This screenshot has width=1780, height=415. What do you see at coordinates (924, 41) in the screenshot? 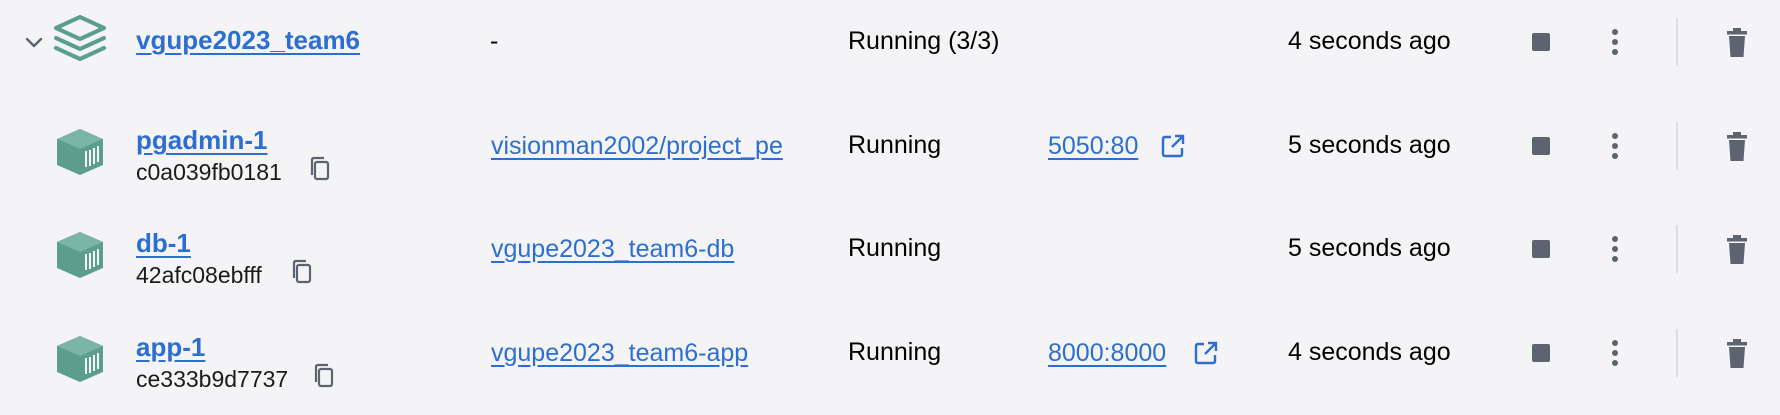
I see `group-status: Running (3/3)` at bounding box center [924, 41].